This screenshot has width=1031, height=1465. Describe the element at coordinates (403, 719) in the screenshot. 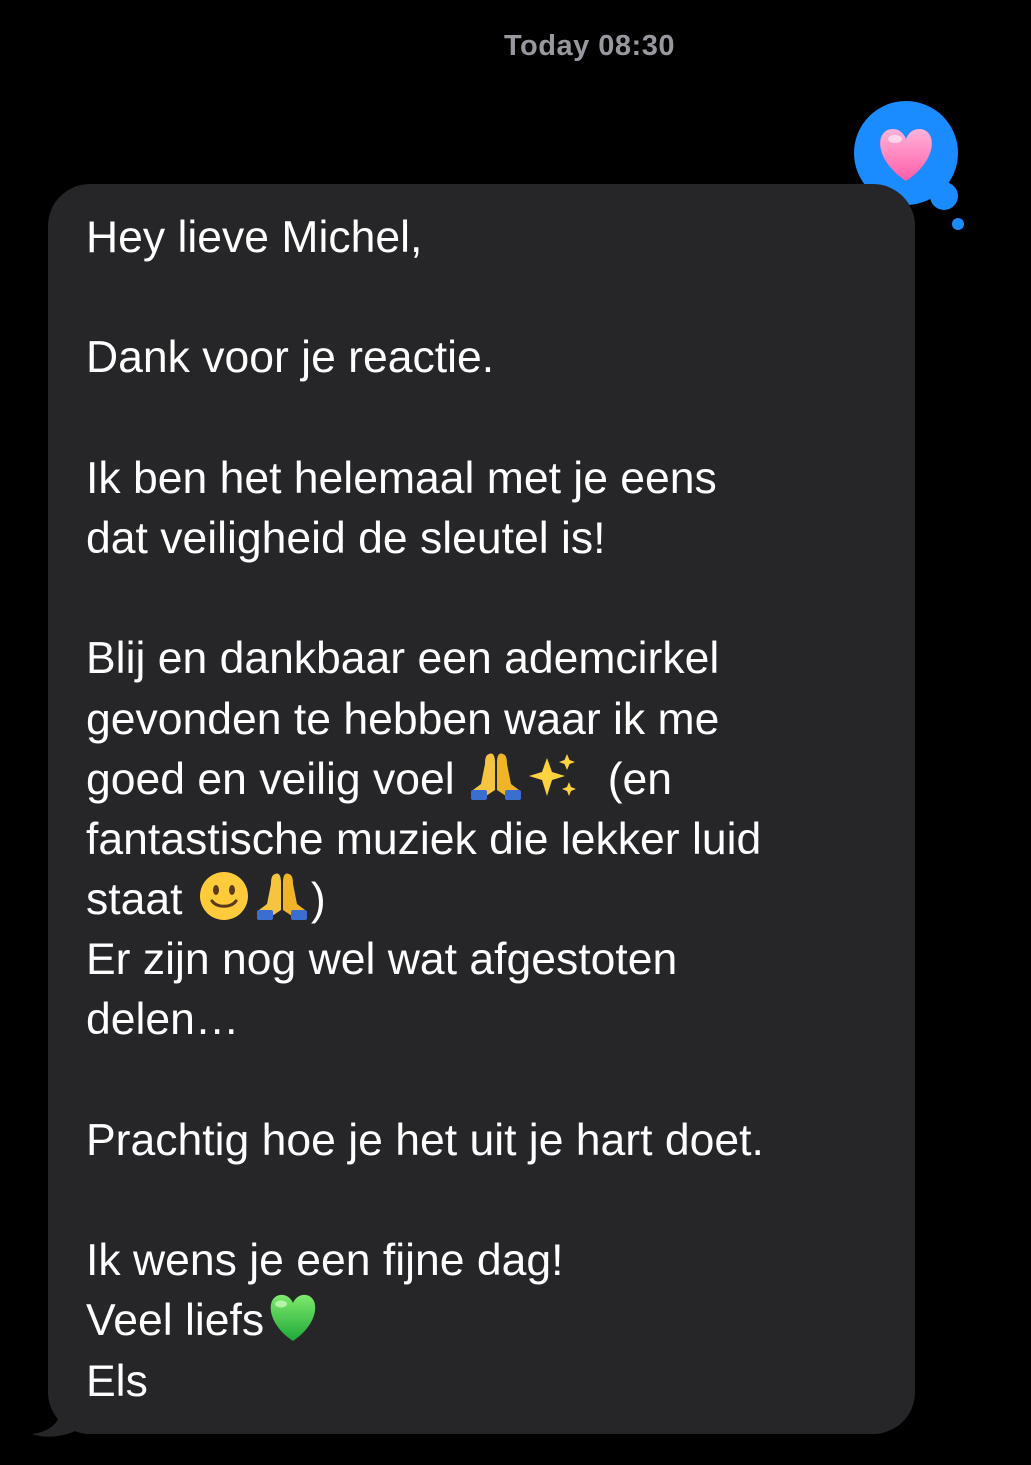

I see `message-line: gevonden te hebben waar ik me` at that location.